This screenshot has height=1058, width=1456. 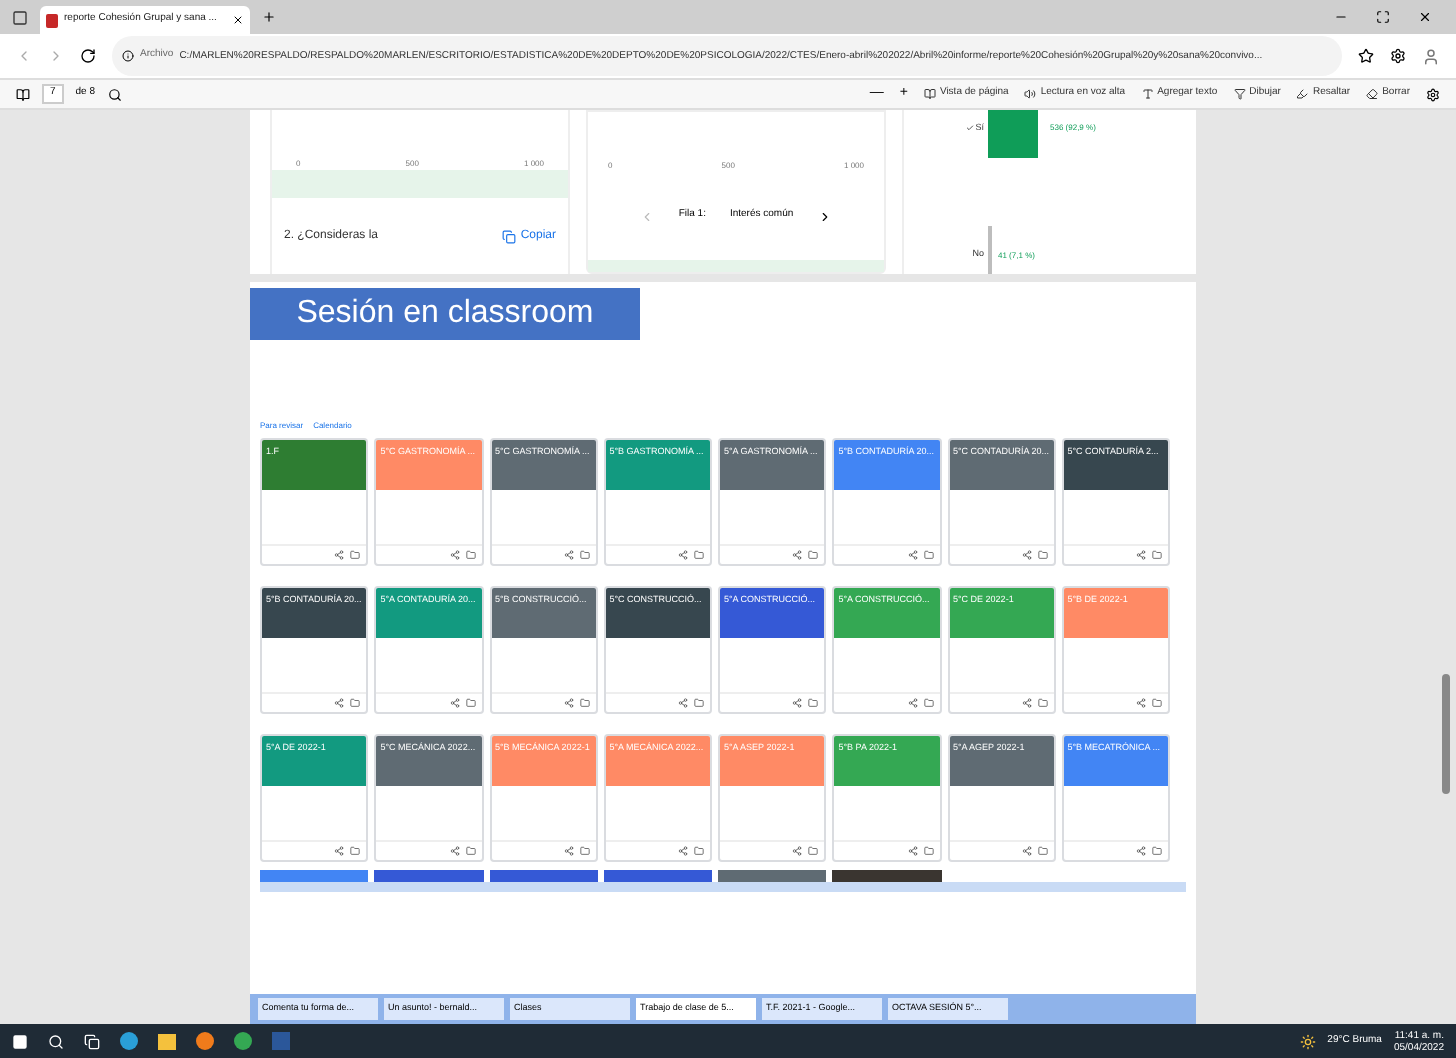 What do you see at coordinates (1030, 94) in the screenshot?
I see `read-tool-icon` at bounding box center [1030, 94].